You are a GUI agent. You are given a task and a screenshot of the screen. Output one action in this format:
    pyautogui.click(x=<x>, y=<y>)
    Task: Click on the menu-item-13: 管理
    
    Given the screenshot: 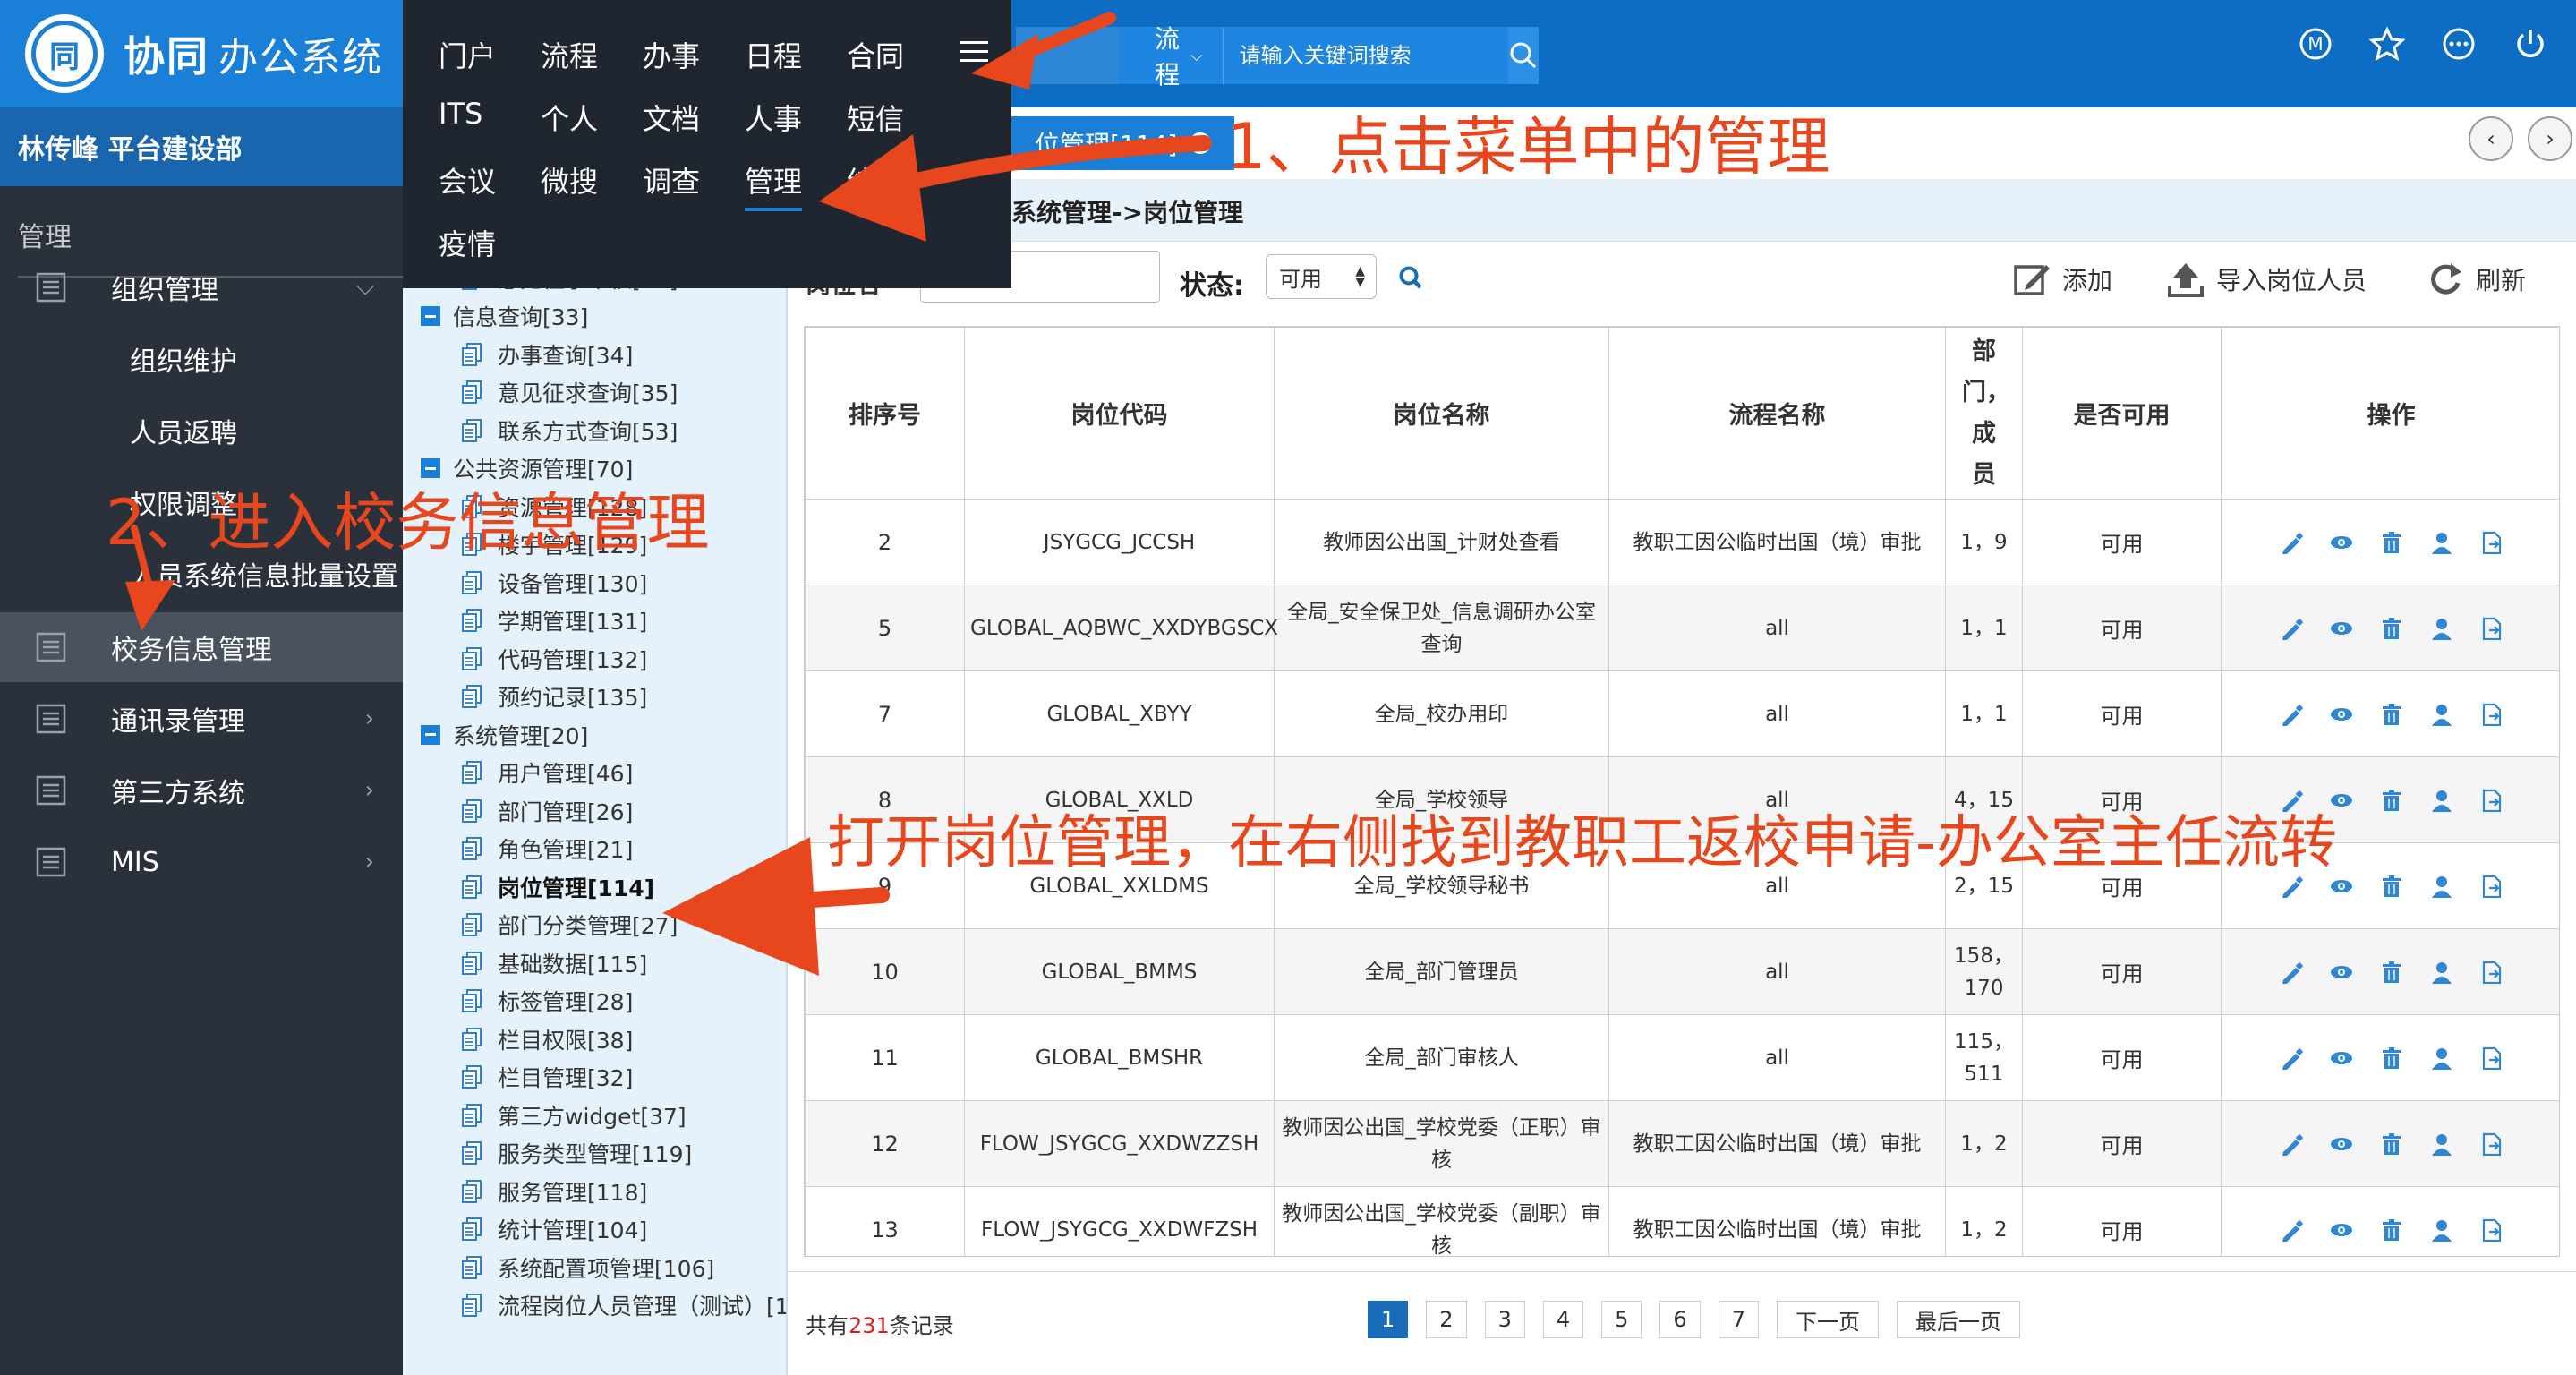 What is the action you would take?
    pyautogui.click(x=774, y=185)
    